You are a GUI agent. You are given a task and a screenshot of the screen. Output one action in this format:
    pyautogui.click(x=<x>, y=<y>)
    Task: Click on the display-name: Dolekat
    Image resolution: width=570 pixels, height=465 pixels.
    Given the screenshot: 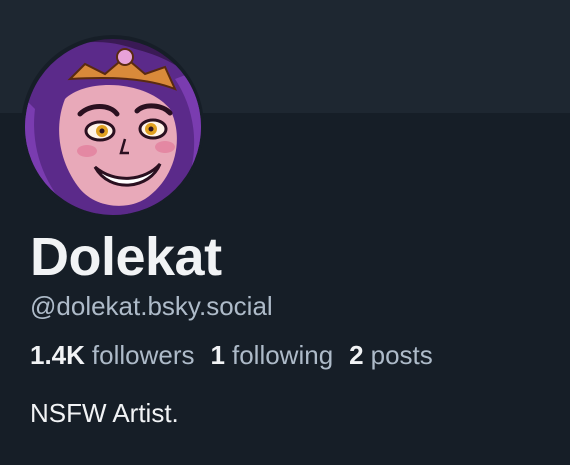 What is the action you would take?
    pyautogui.click(x=126, y=257)
    